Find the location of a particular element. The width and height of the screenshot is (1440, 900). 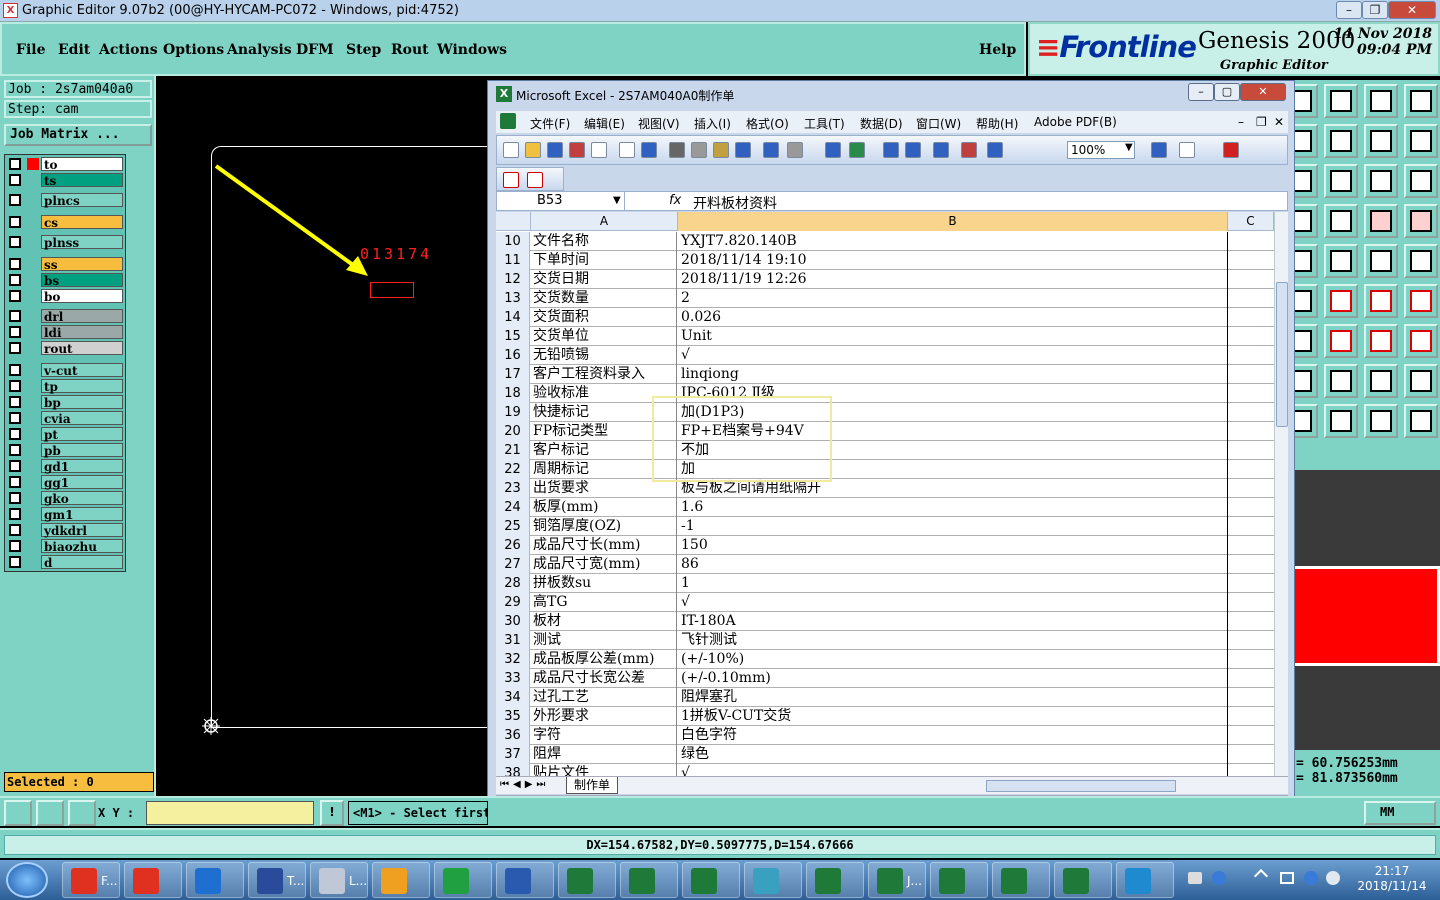

toolbar-button-14-icon is located at coordinates (857, 150).